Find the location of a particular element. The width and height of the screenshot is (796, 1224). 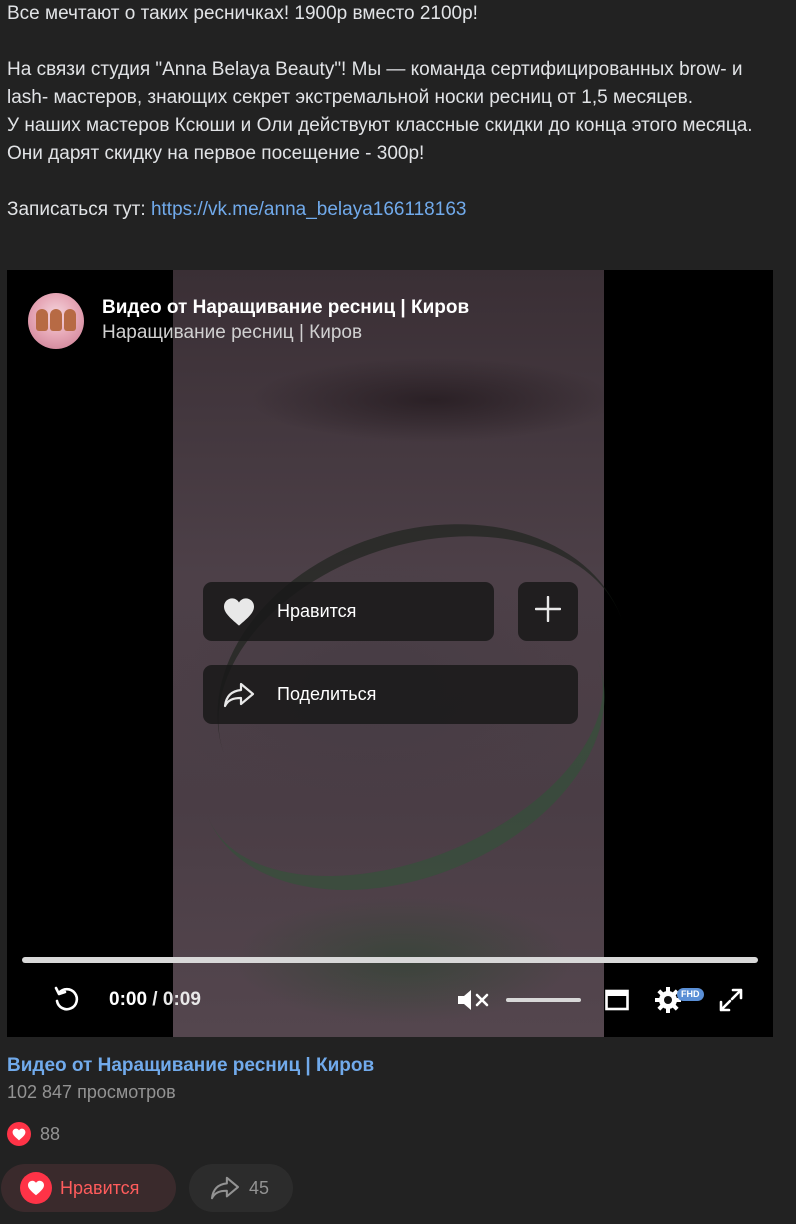

view-count: 102 847 просмотров is located at coordinates (91, 1092).